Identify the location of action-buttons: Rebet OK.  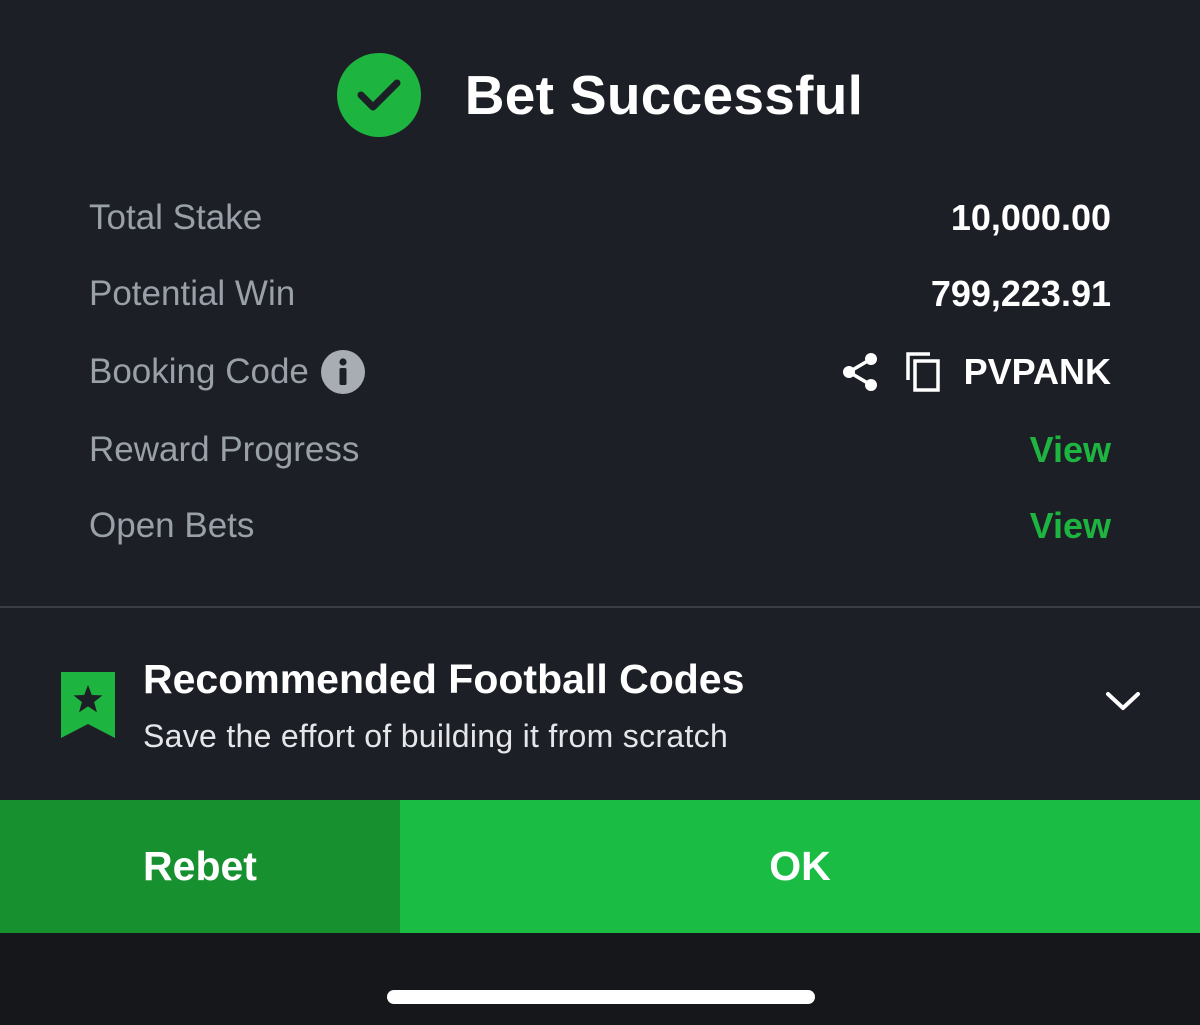
(600, 866).